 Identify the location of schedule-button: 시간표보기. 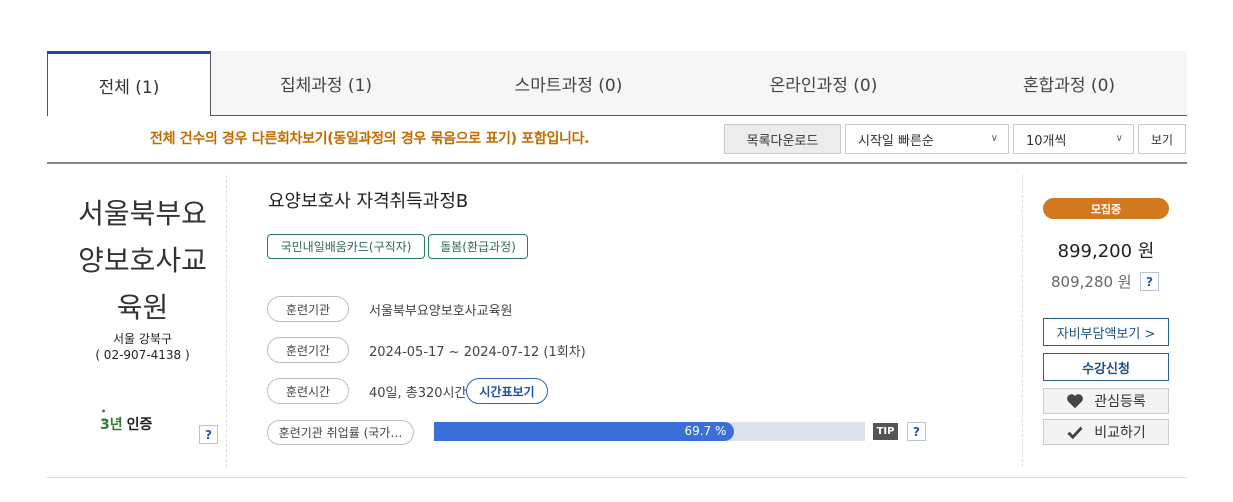
(507, 391).